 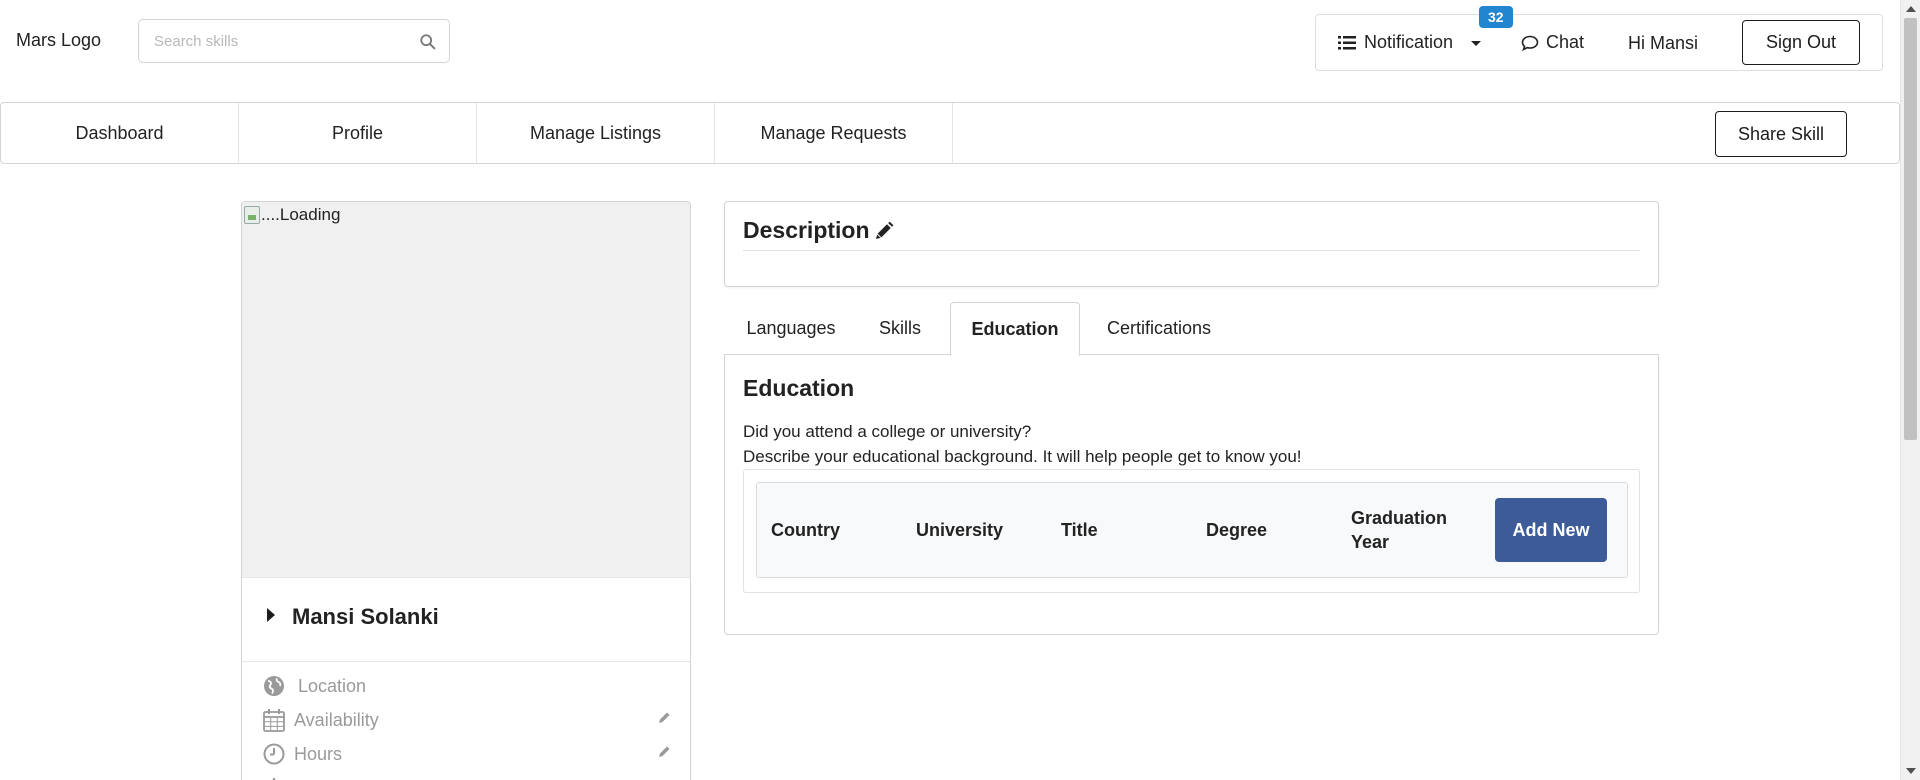 What do you see at coordinates (274, 754) in the screenshot?
I see `clock-icon` at bounding box center [274, 754].